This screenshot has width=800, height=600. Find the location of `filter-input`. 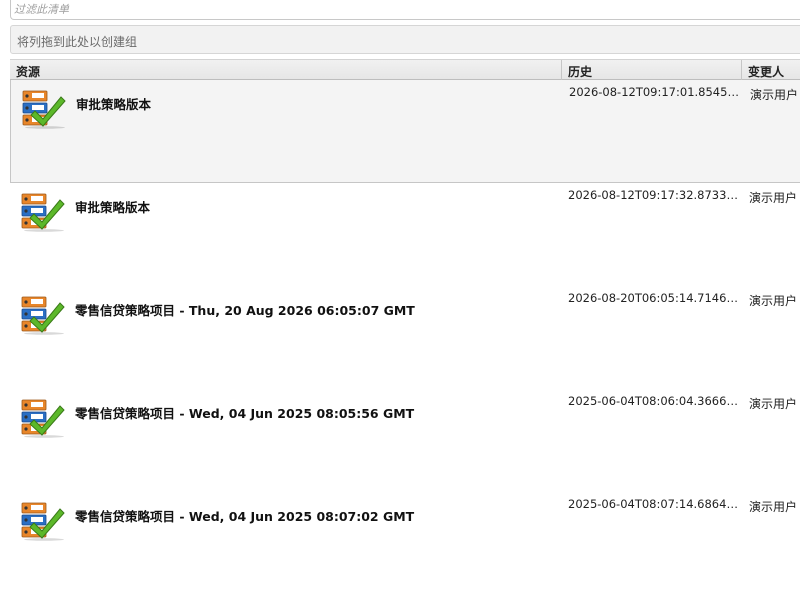

filter-input is located at coordinates (405, 9).